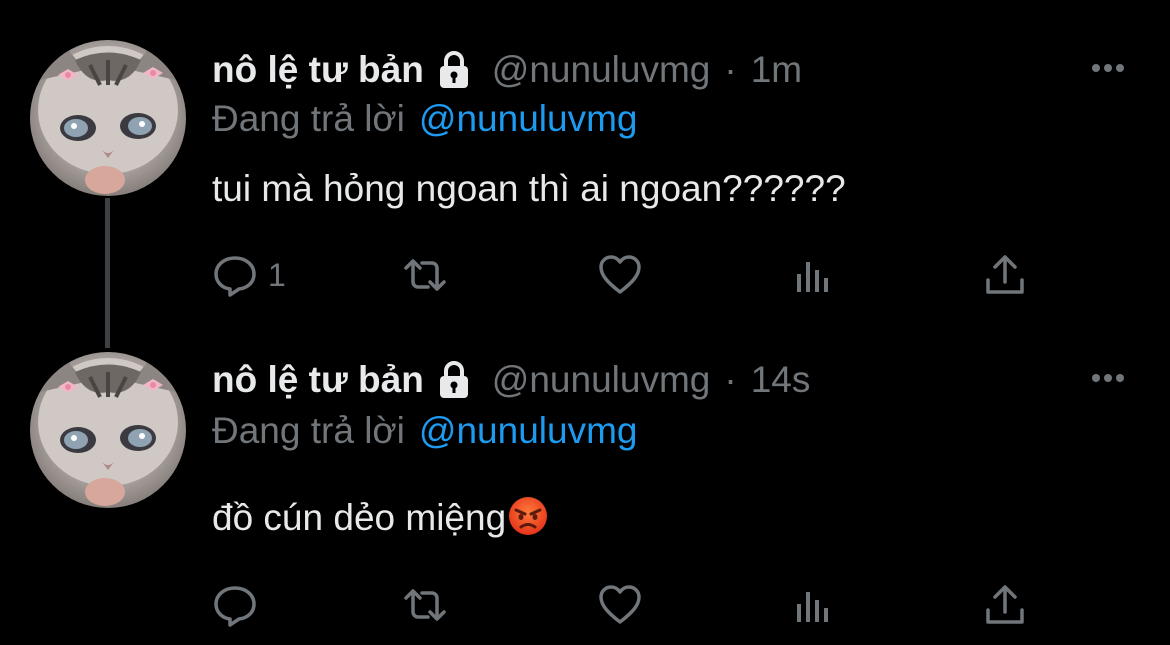 This screenshot has height=645, width=1170. I want to click on tweet-text: đồ cún dẻo miệng, so click(380, 517).